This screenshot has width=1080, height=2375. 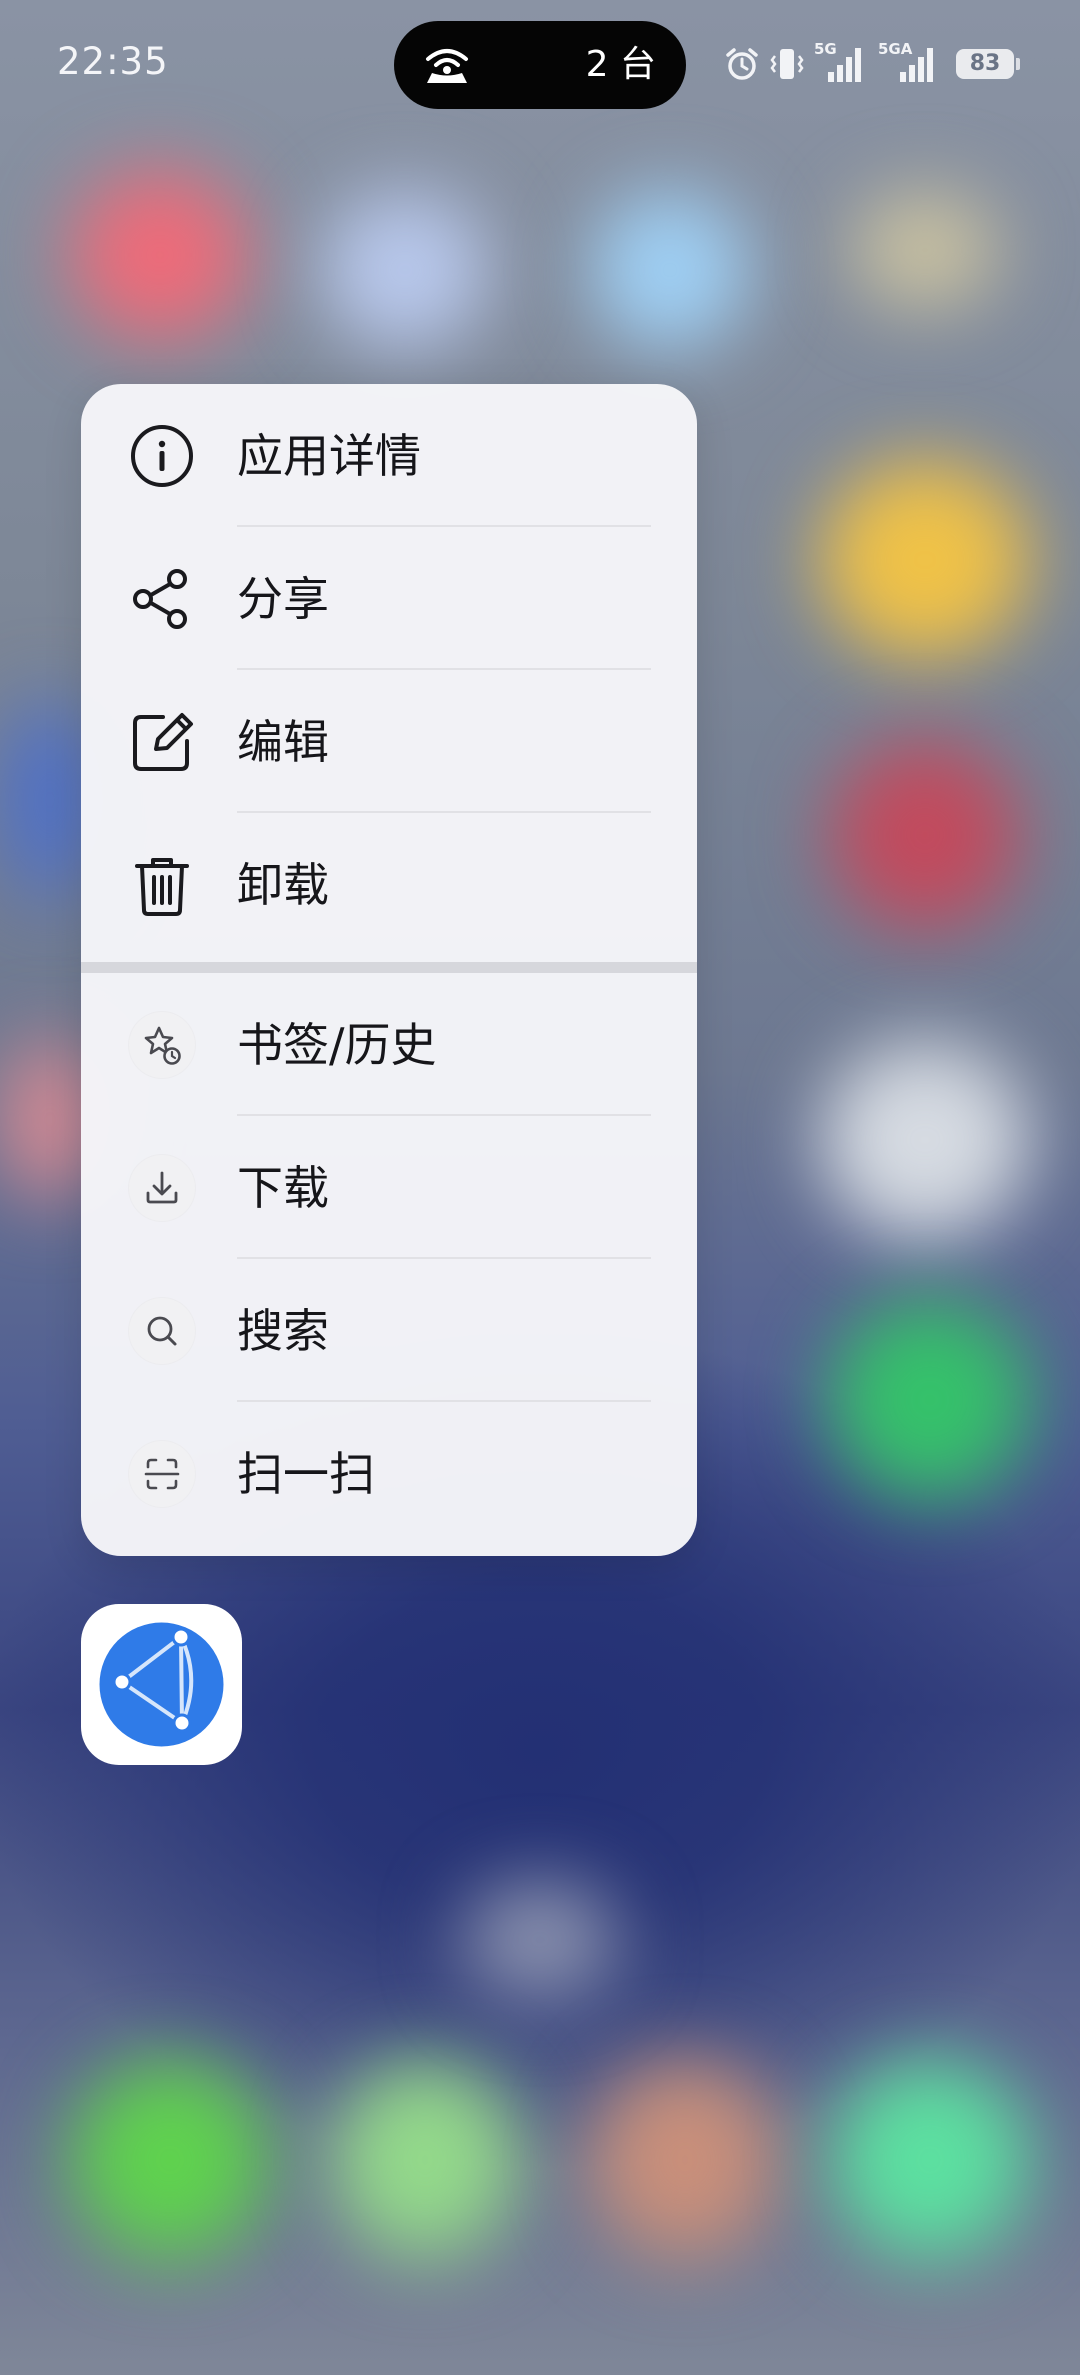 I want to click on download-icon, so click(x=162, y=1187).